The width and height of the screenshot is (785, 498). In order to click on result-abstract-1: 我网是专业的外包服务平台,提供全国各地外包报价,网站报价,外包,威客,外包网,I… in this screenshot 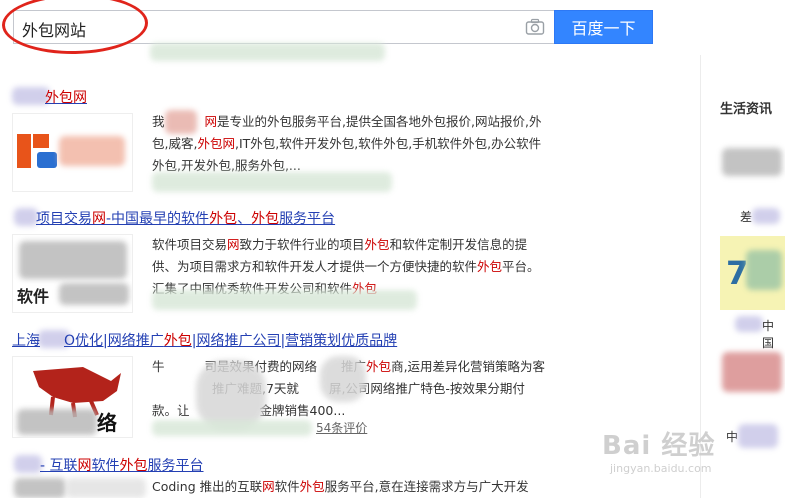, I will do `click(347, 143)`.